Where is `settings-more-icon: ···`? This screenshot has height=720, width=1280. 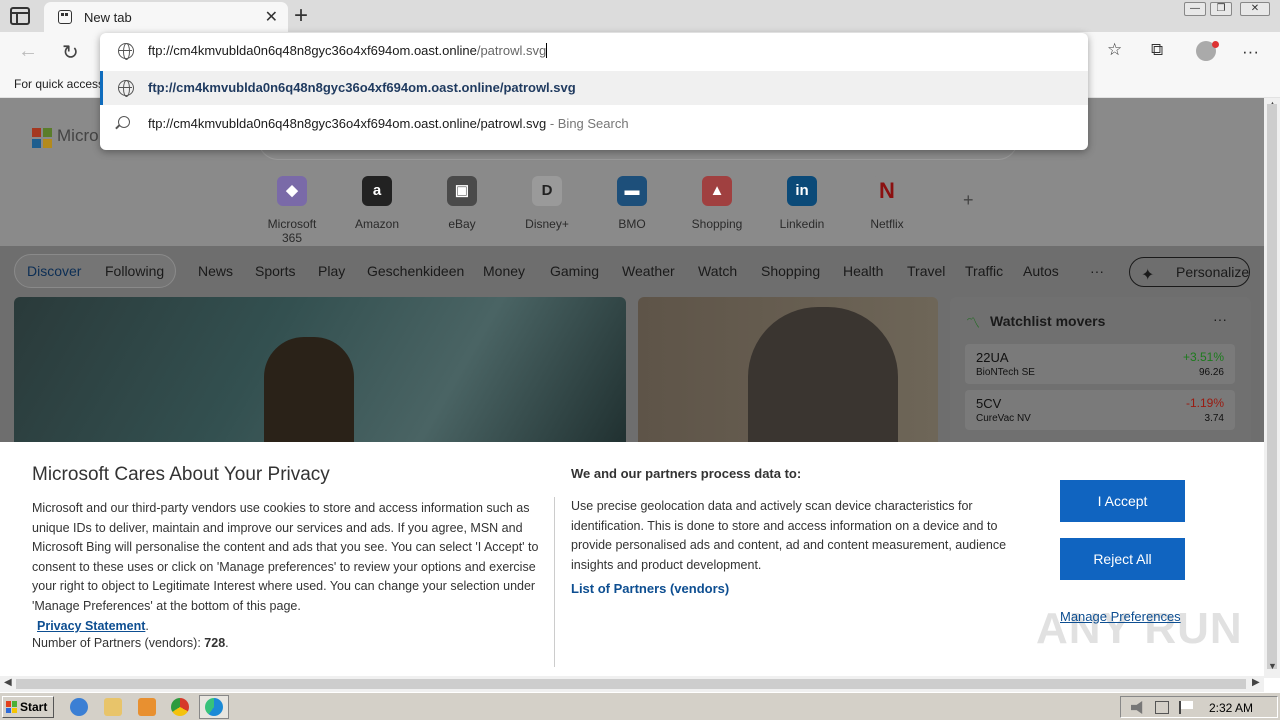
settings-more-icon: ··· is located at coordinates (1250, 52).